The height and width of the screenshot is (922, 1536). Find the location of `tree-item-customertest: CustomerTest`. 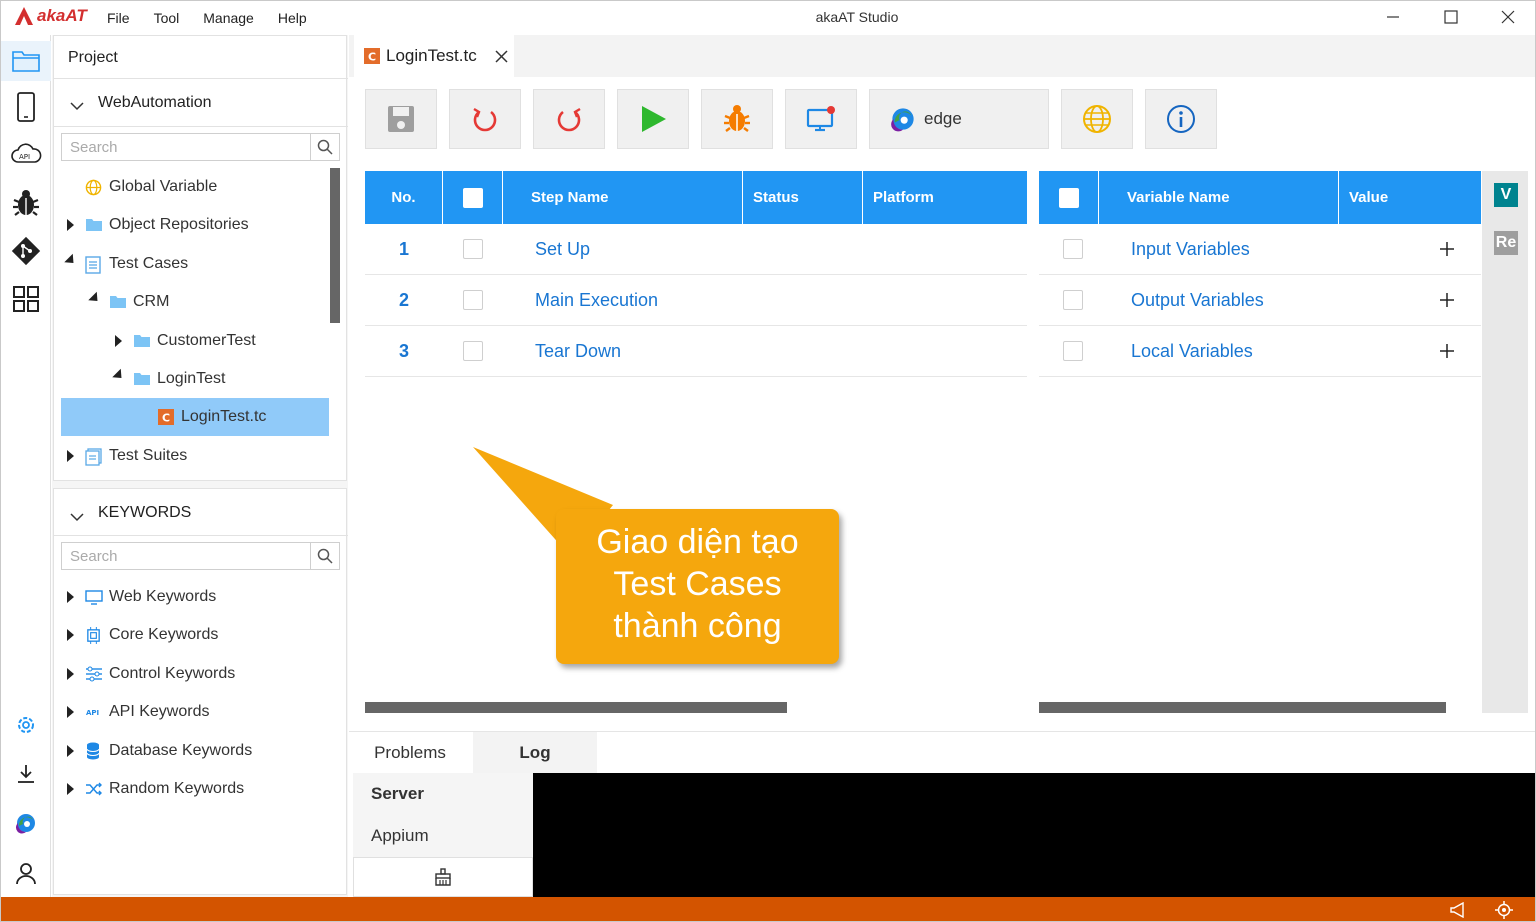

tree-item-customertest: CustomerTest is located at coordinates (201, 341).